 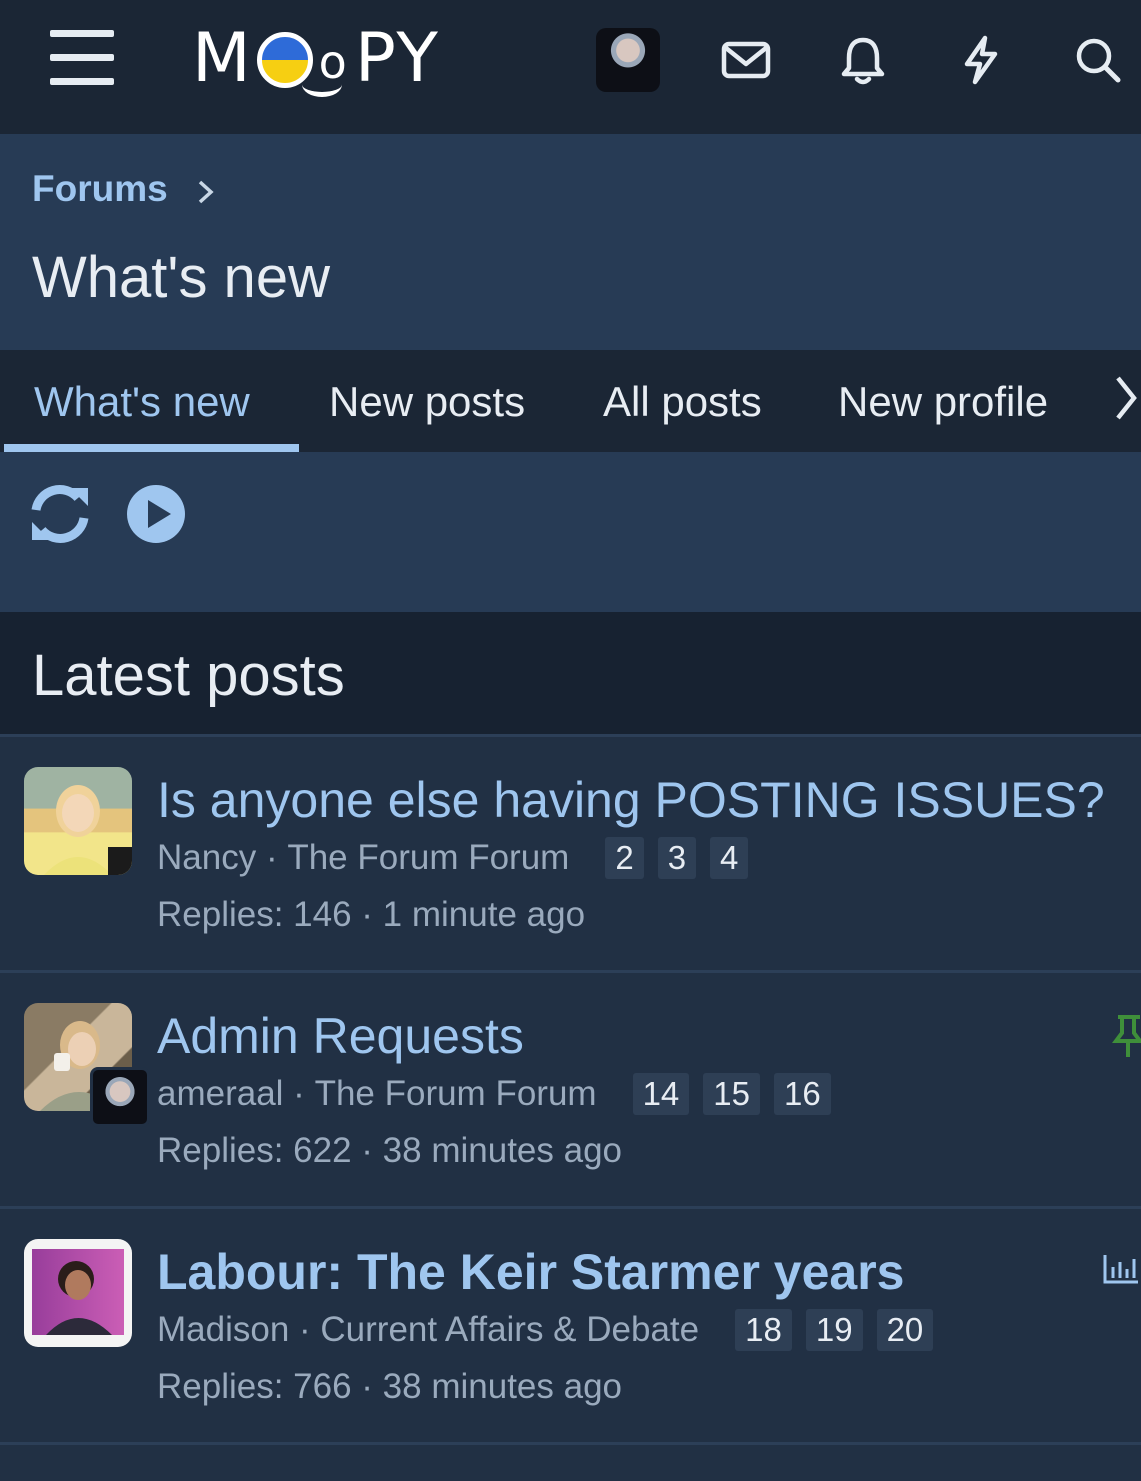 I want to click on section-title: Latest posts, so click(x=188, y=675).